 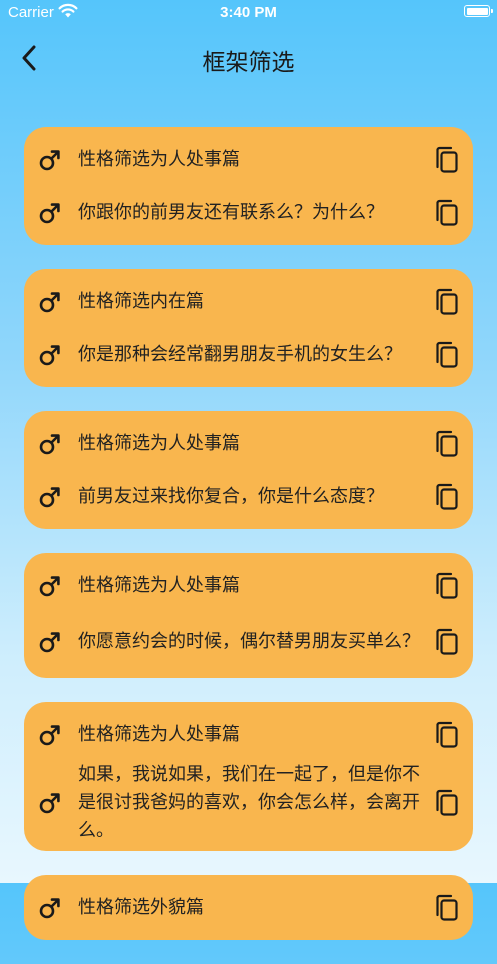 I want to click on status-bar: Carrier 3:40 PM, so click(x=248, y=13).